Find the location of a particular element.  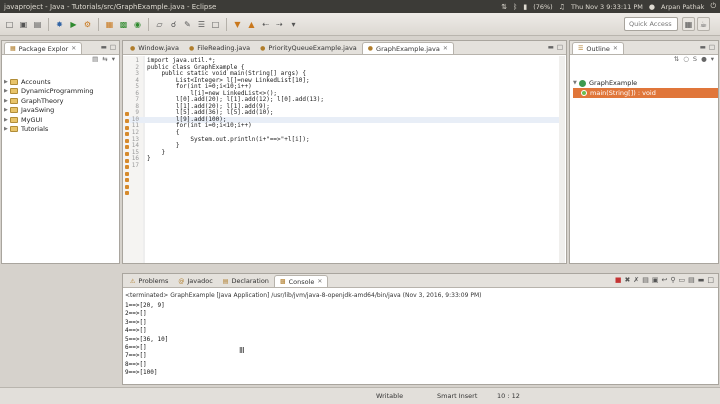

list-item: ▶ Tutorials is located at coordinates (48, 130).